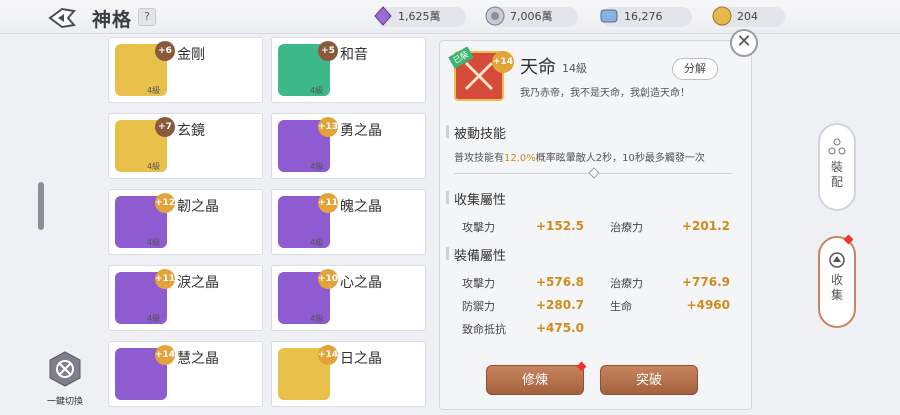 This screenshot has height=415, width=900. I want to click on collect-side-tab: 收 集, so click(837, 282).